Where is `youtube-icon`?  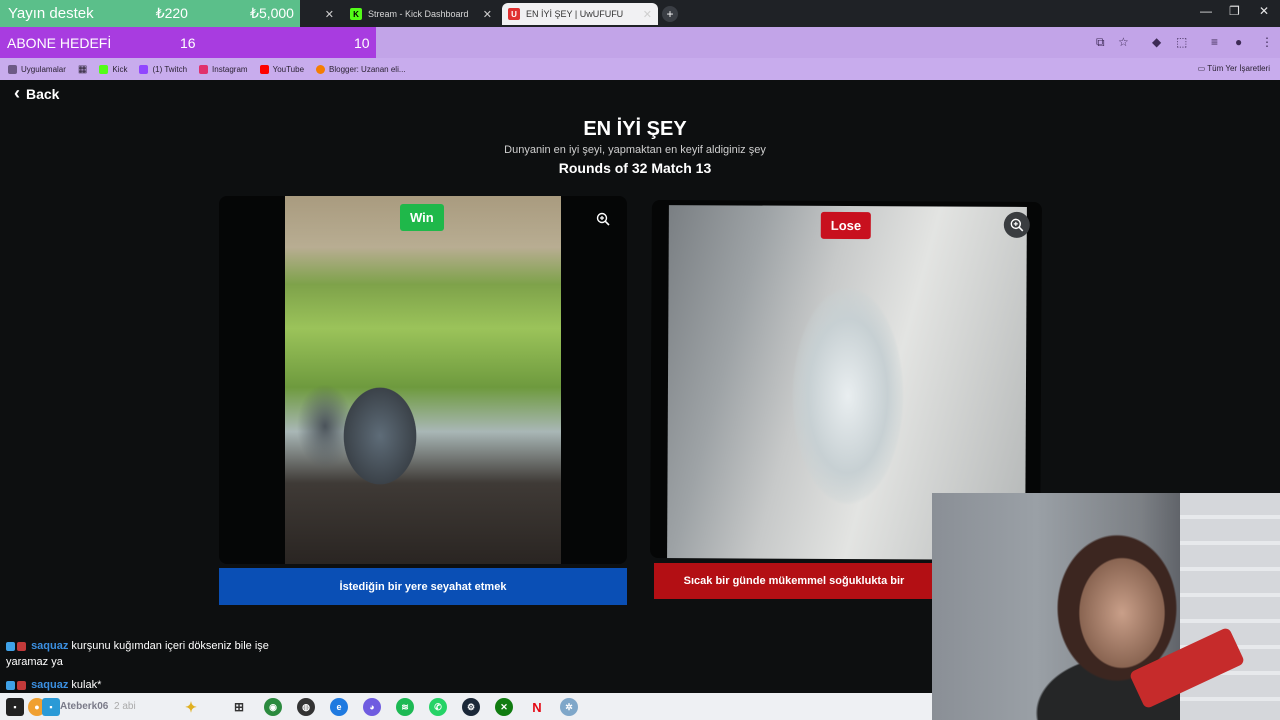
youtube-icon is located at coordinates (264, 69).